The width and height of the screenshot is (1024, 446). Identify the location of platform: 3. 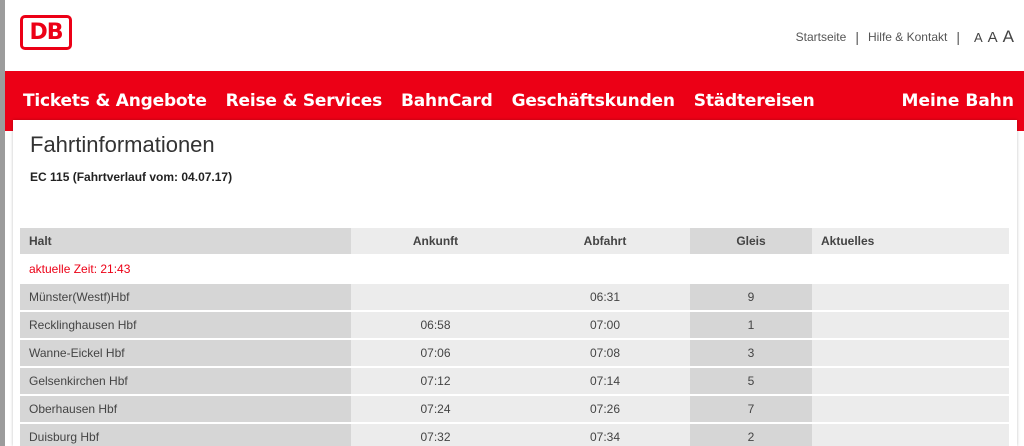
(751, 353).